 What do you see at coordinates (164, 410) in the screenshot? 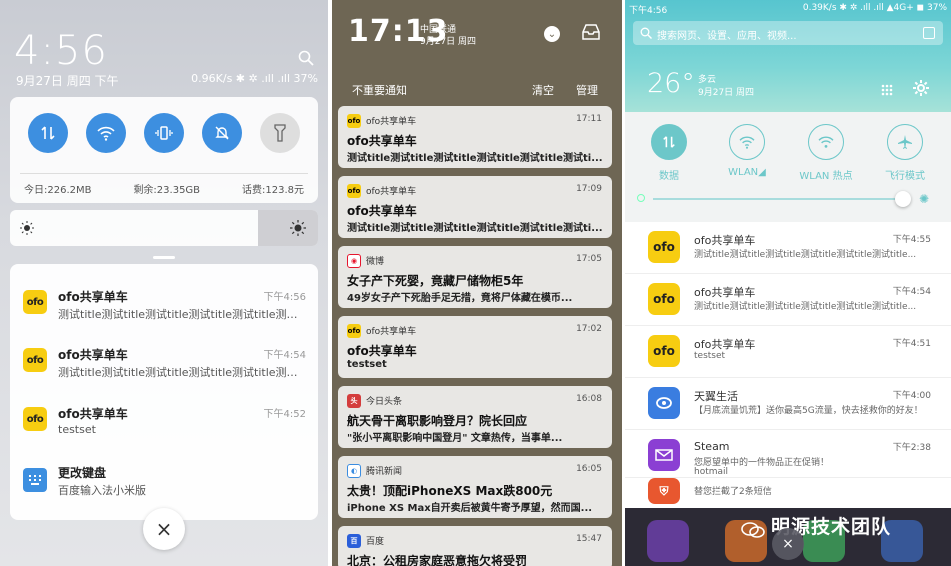
I see `notification-item: ofo ofo共享单车 testset 下午4:52` at bounding box center [164, 410].